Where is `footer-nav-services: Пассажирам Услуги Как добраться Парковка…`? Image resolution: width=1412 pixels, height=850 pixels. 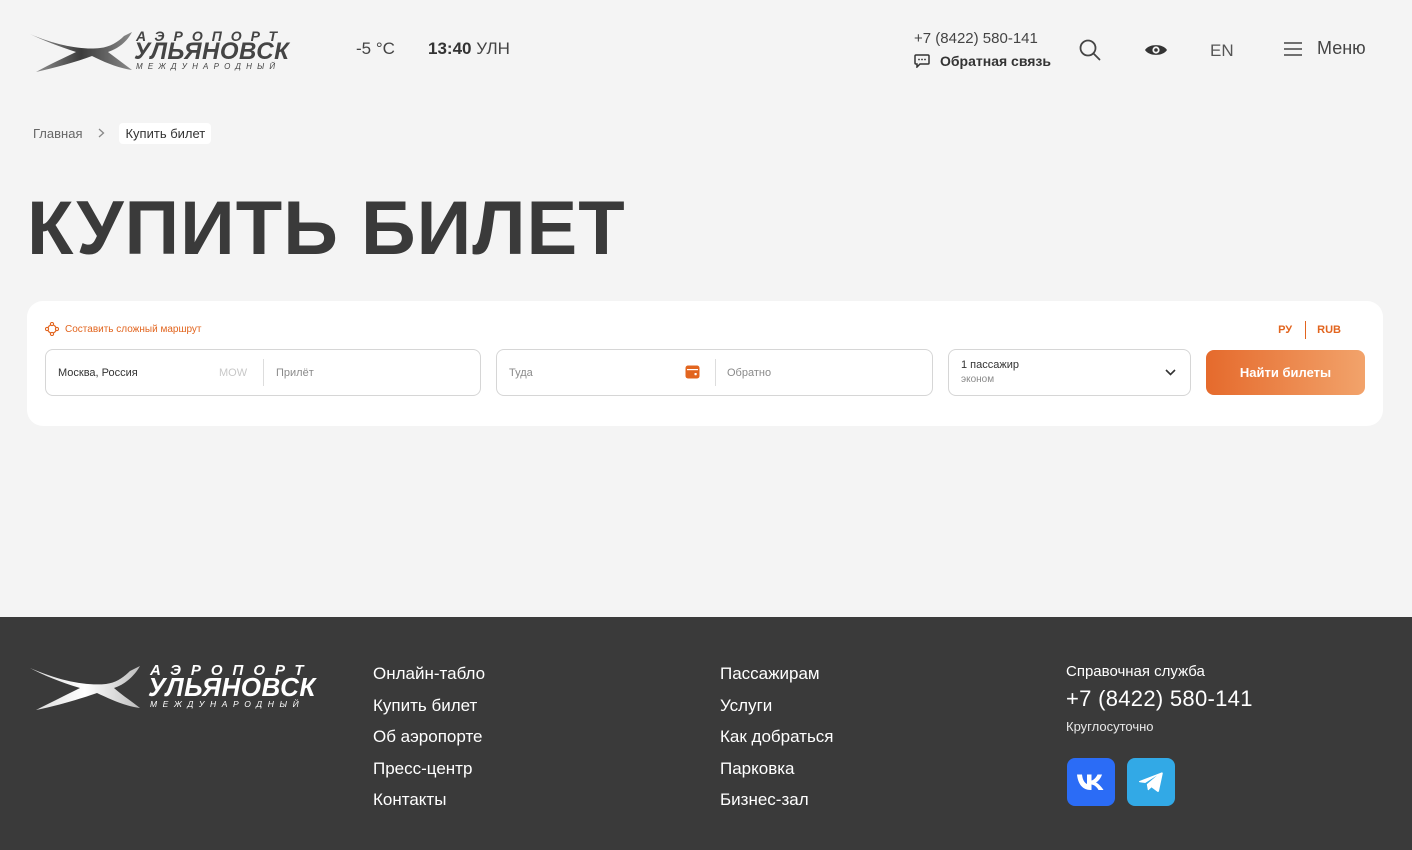
footer-nav-services: Пассажирам Услуги Как добраться Парковка… is located at coordinates (777, 737).